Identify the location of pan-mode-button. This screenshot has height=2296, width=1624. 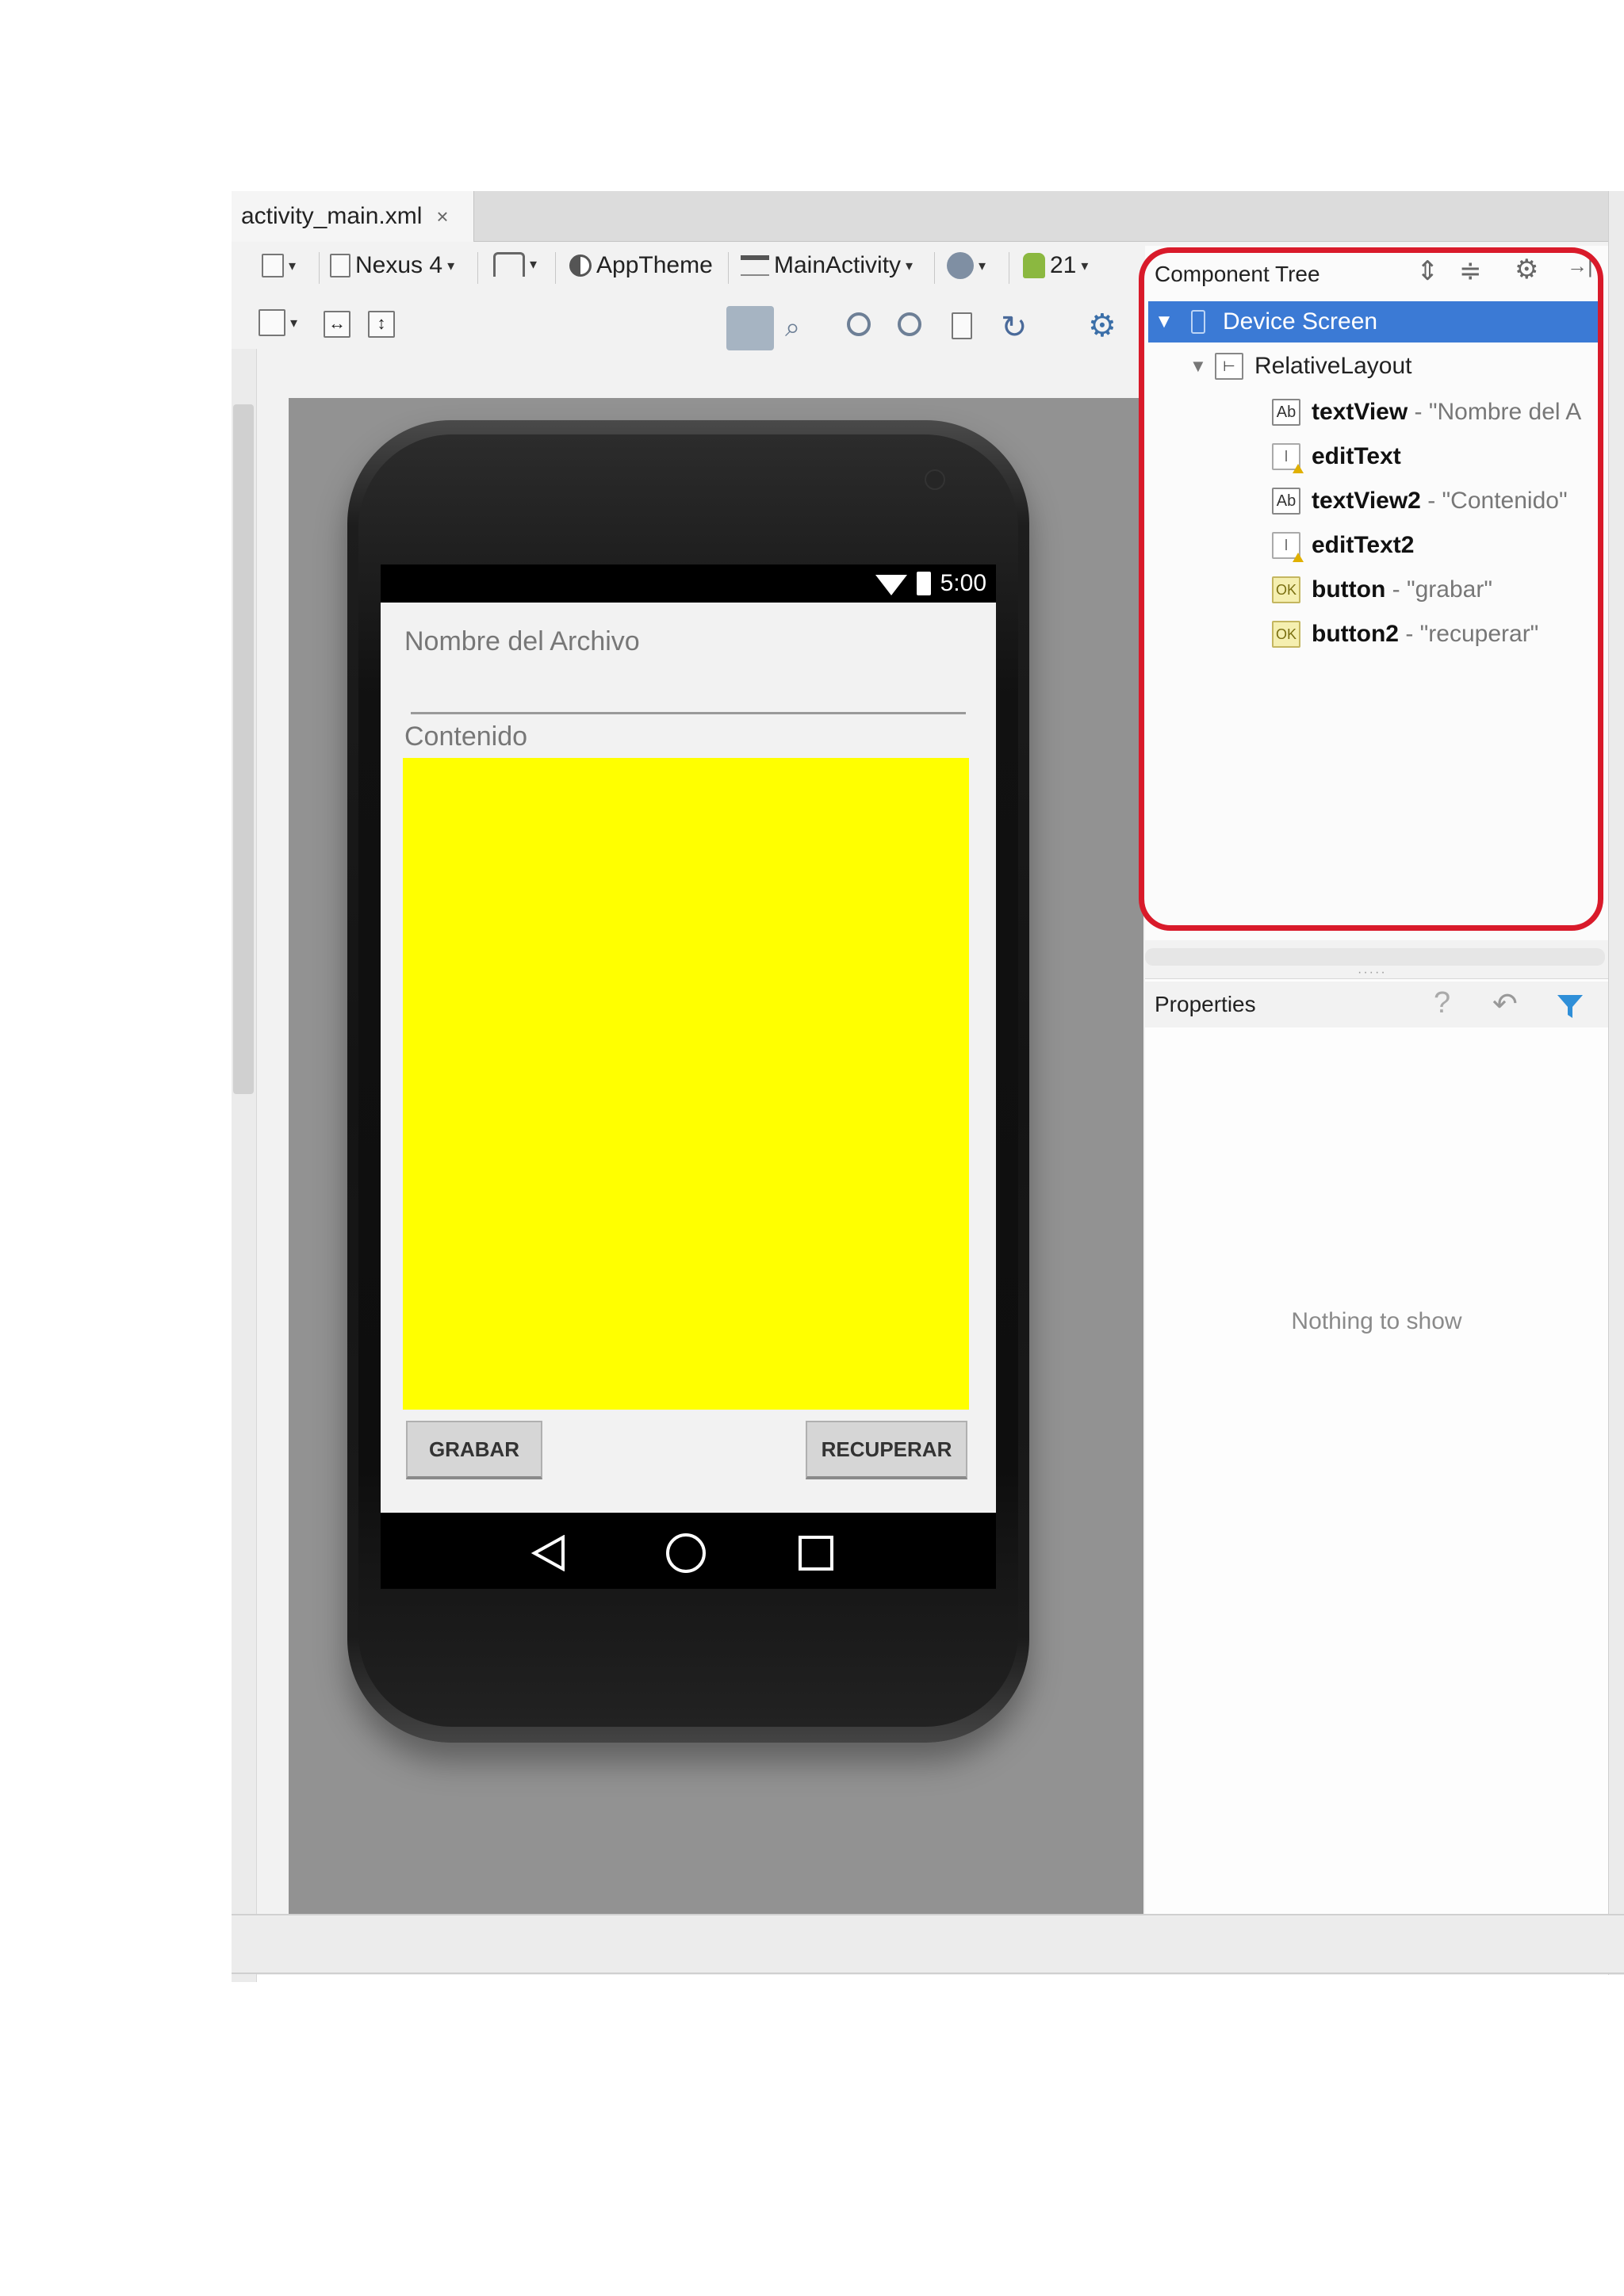
(750, 328).